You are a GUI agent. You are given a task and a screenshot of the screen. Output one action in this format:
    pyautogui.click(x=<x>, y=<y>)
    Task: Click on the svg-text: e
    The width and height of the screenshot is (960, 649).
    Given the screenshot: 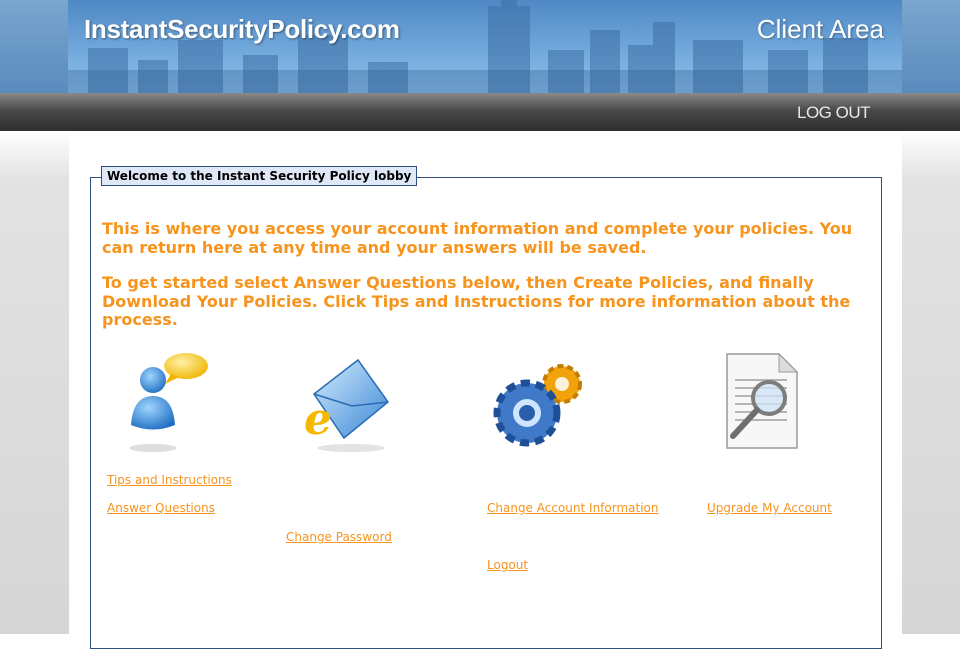 What is the action you would take?
    pyautogui.click(x=318, y=419)
    